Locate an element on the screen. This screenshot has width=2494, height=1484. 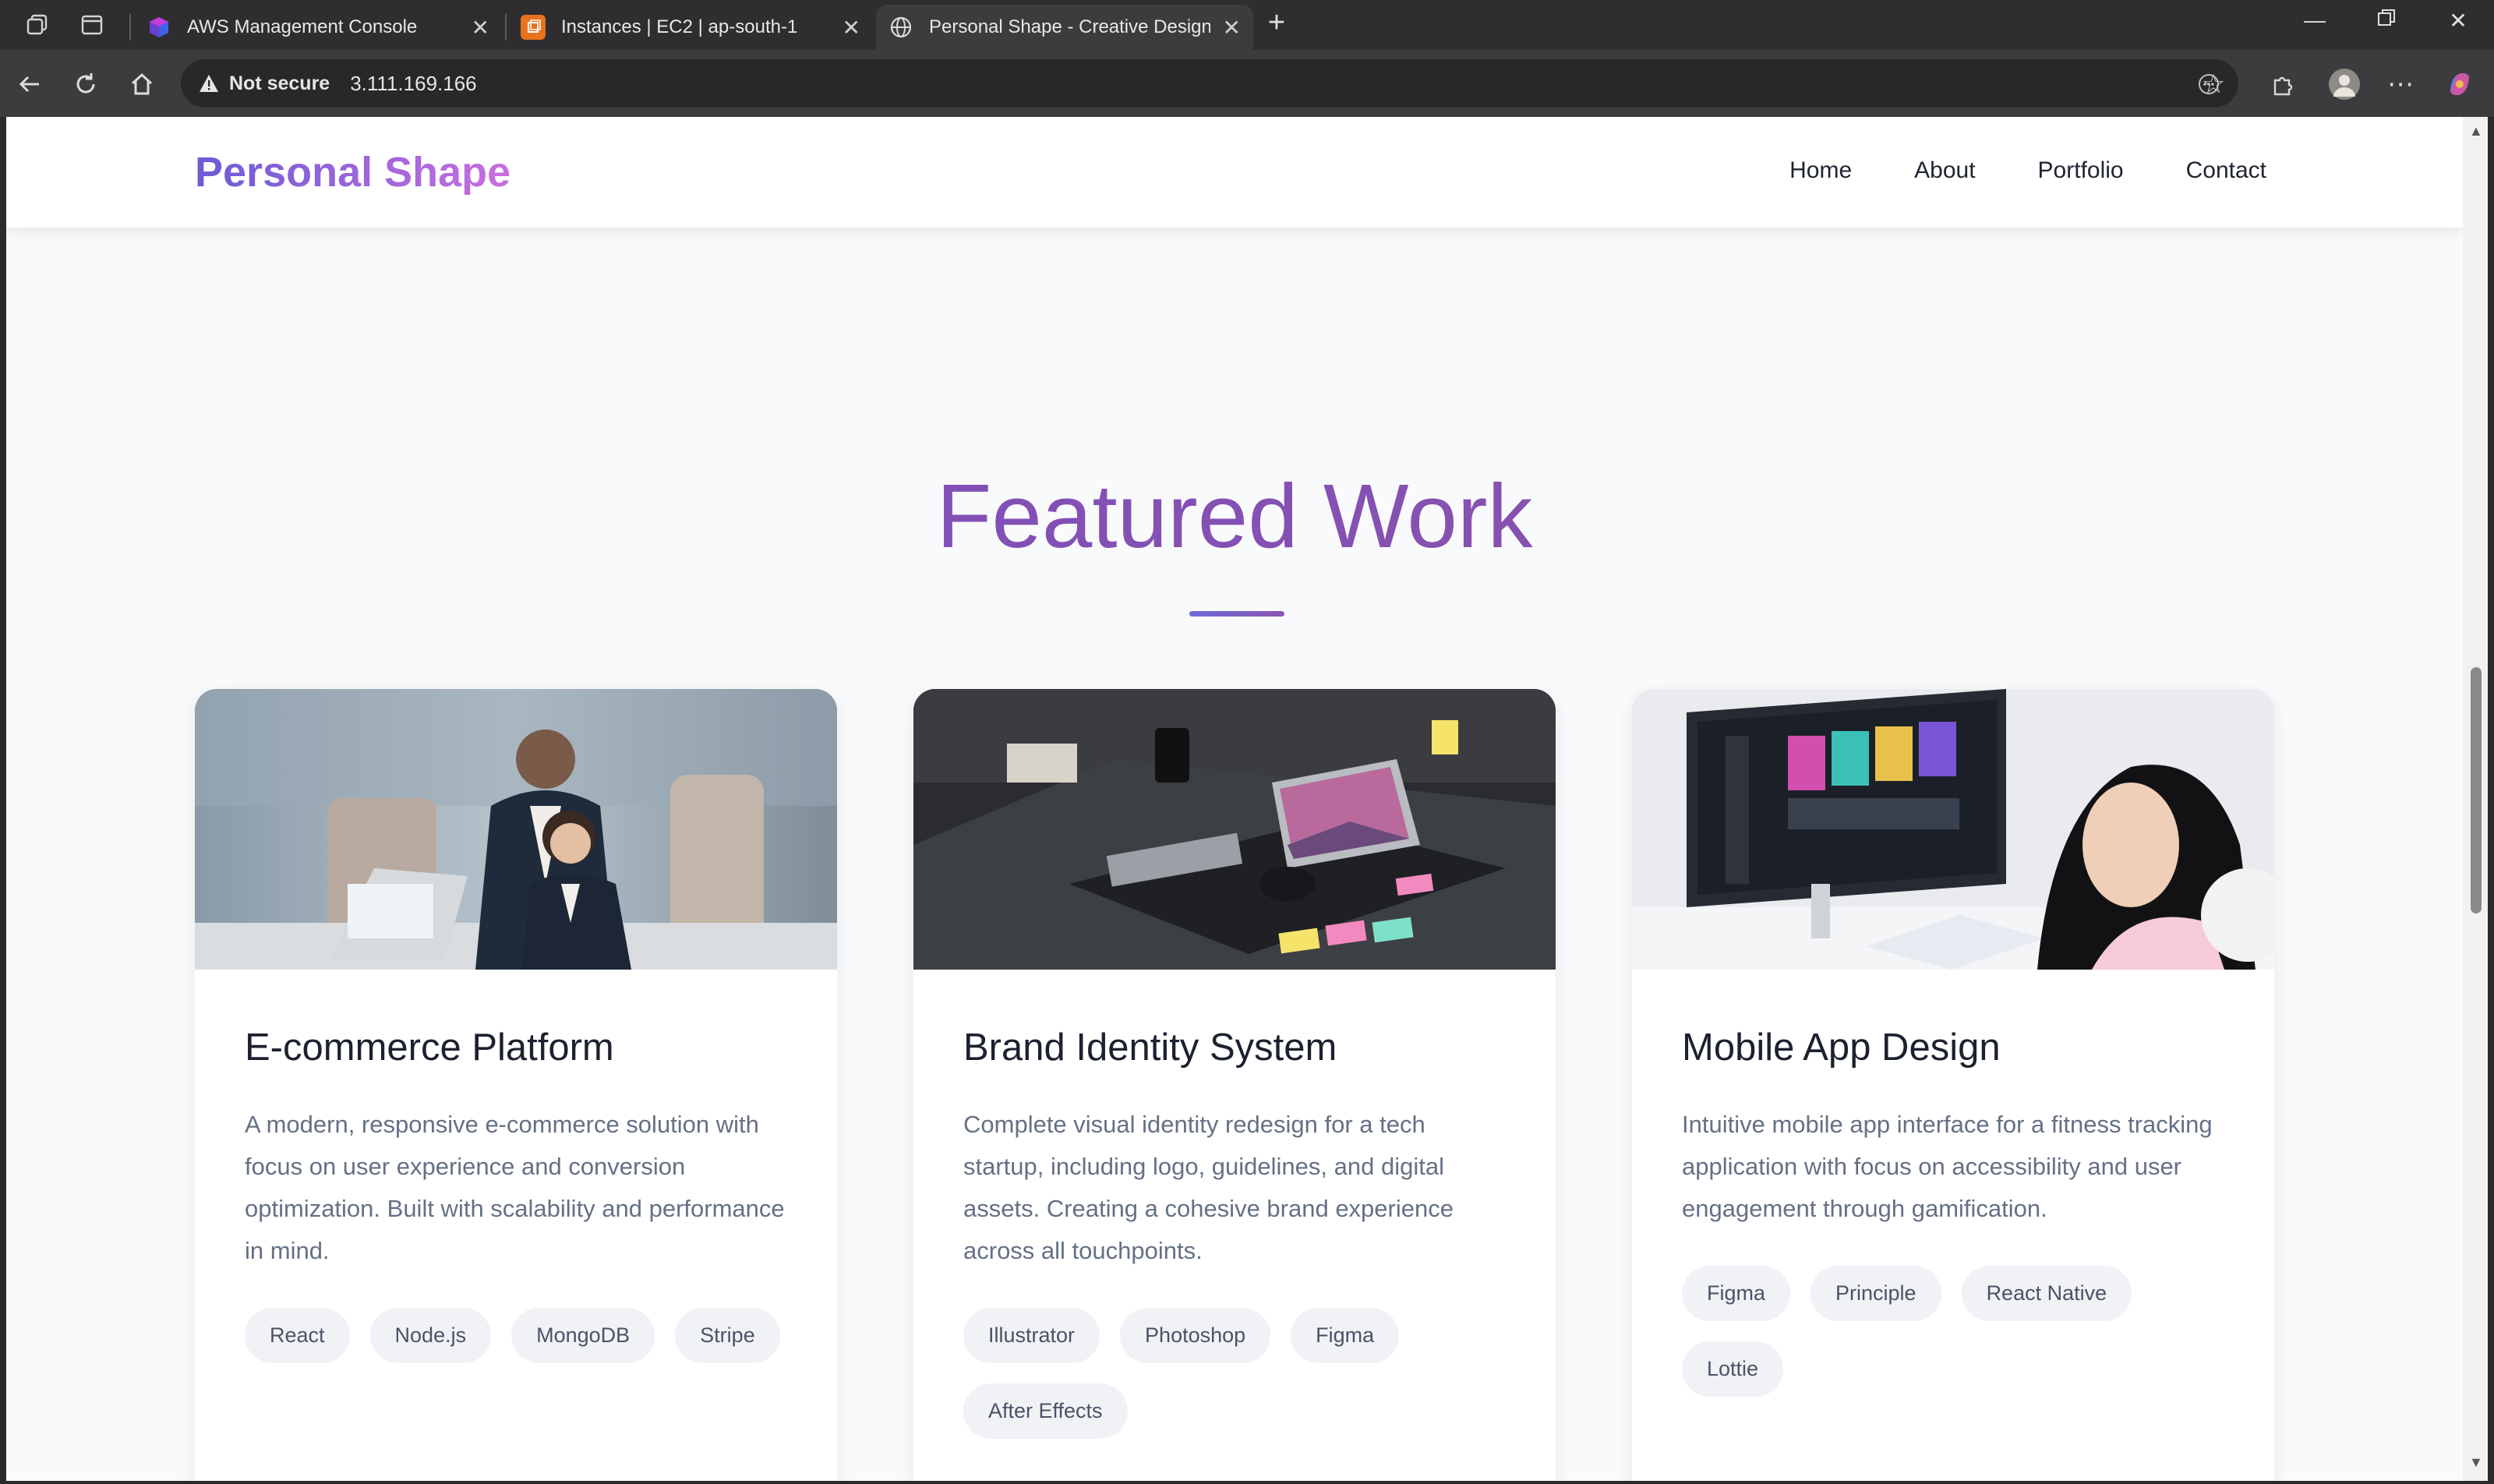
tab-title: Personal Shape - Creative Design is located at coordinates (1069, 26).